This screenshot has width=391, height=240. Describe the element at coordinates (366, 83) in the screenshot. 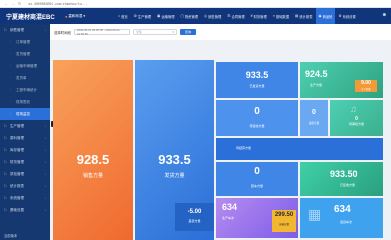

I see `production-diff-value: 9.00` at that location.